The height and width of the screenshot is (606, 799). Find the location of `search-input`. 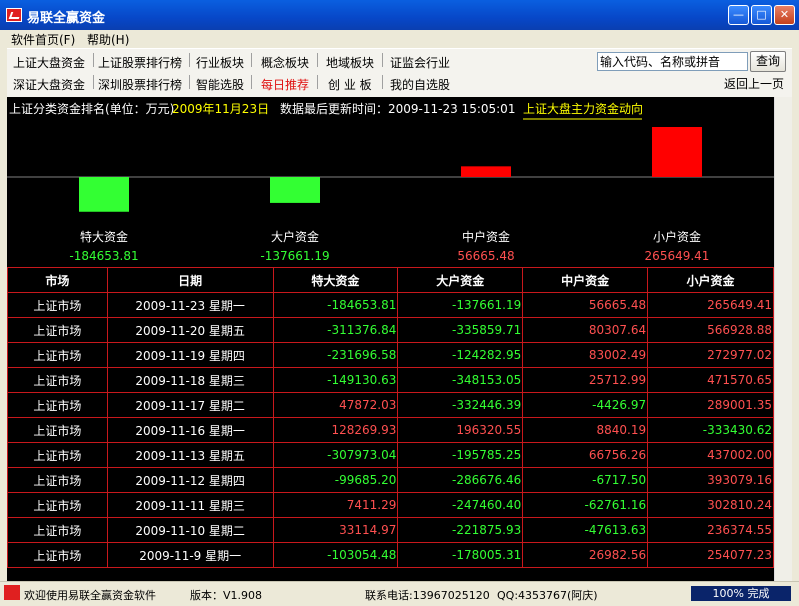

search-input is located at coordinates (672, 61).